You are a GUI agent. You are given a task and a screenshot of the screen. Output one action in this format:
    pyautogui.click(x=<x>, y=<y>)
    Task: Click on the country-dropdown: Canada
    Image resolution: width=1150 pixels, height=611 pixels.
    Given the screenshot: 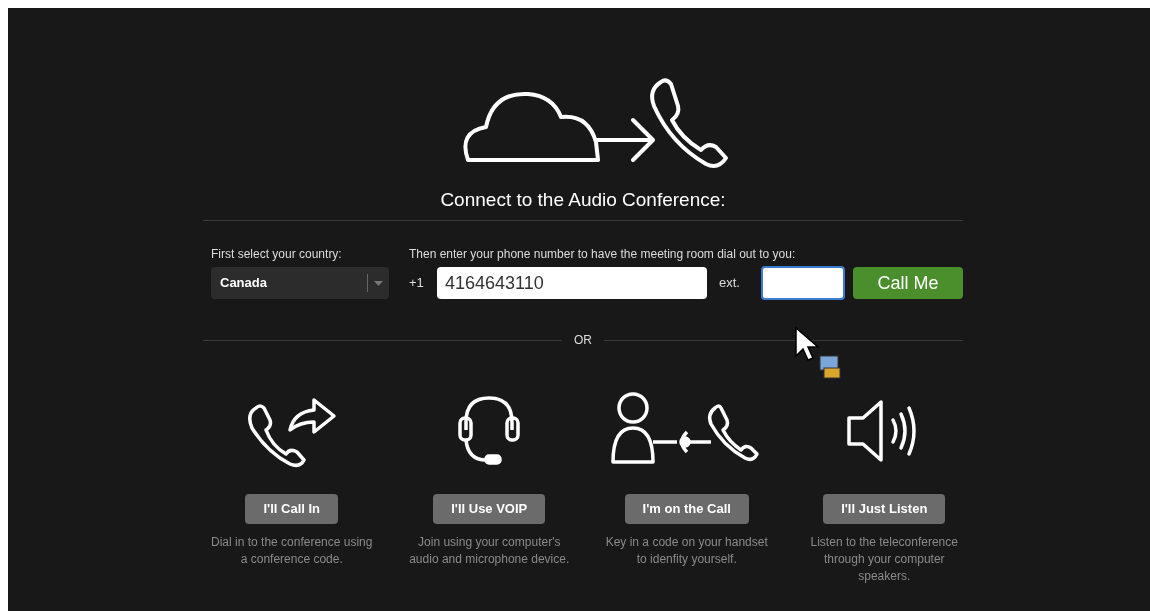 What is the action you would take?
    pyautogui.click(x=300, y=283)
    